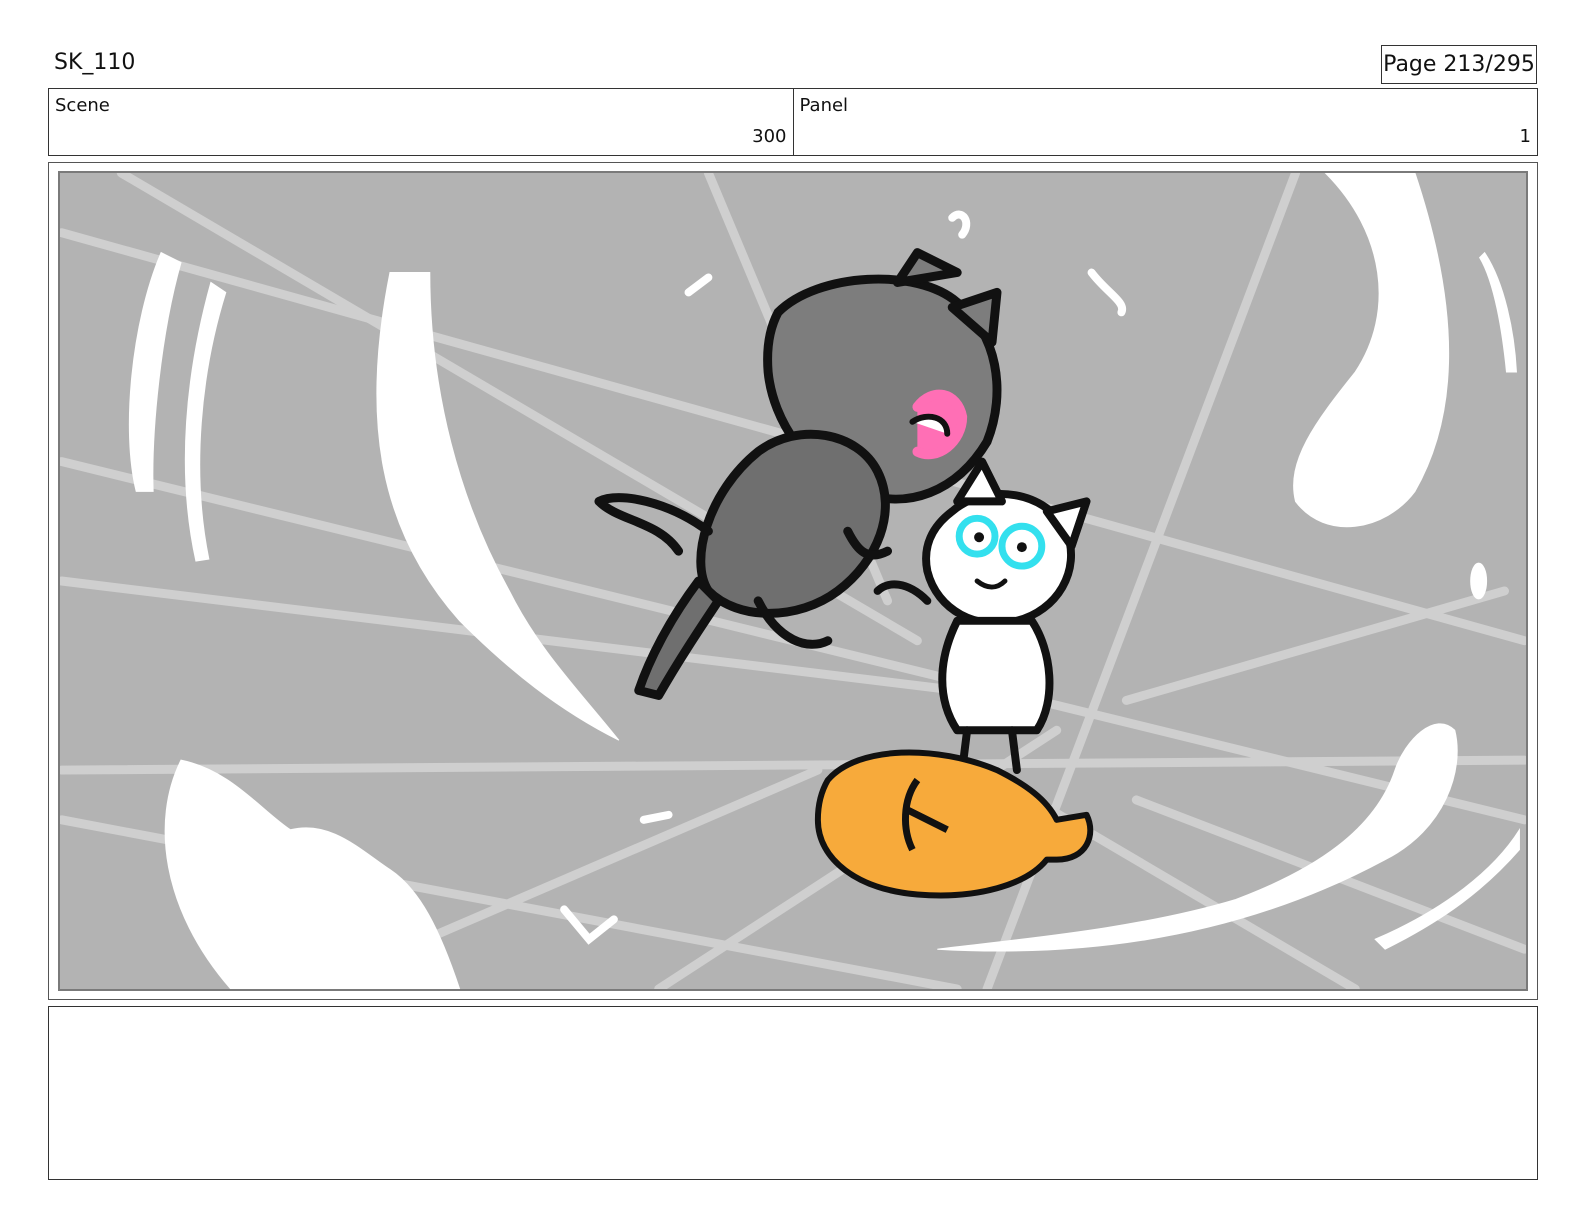 The height and width of the screenshot is (1224, 1584). What do you see at coordinates (82, 105) in the screenshot?
I see `scene-label: Scene` at bounding box center [82, 105].